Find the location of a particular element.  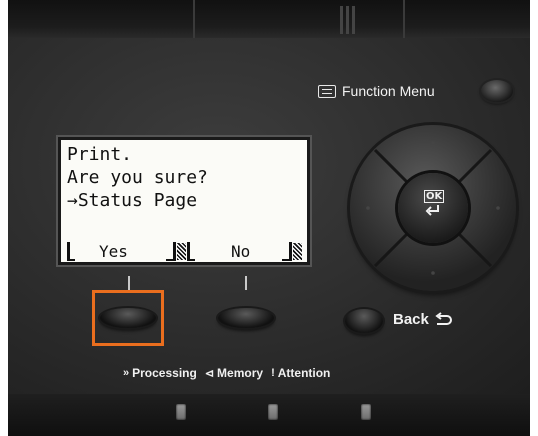

status-attention: ! Attention is located at coordinates (300, 373).